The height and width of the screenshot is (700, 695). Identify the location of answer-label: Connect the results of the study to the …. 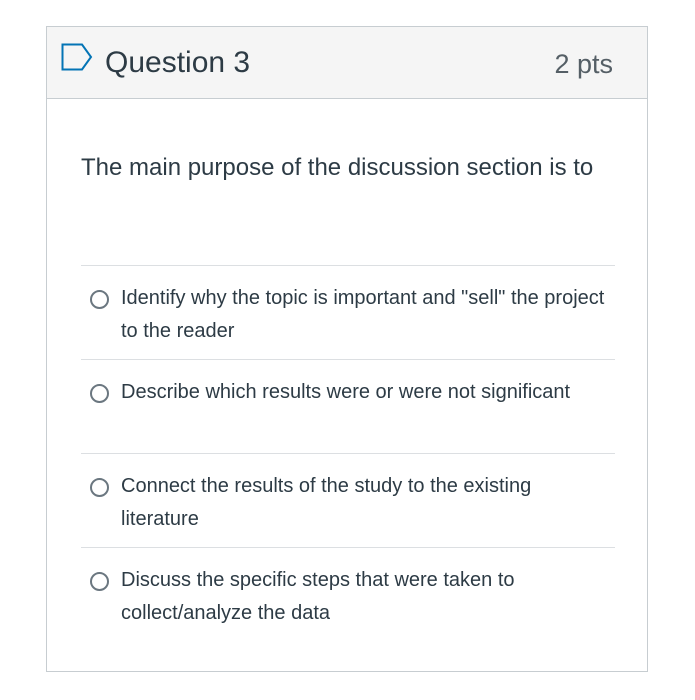
(366, 503).